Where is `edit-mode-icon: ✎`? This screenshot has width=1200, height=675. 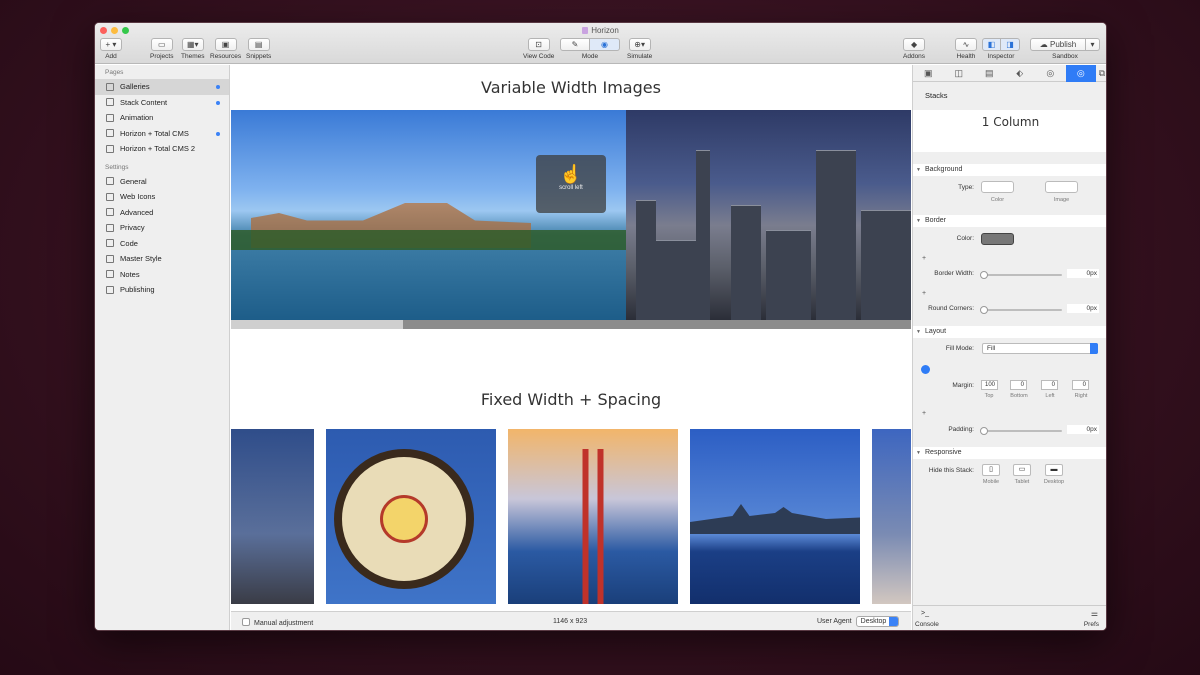
edit-mode-icon: ✎ is located at coordinates (575, 44).